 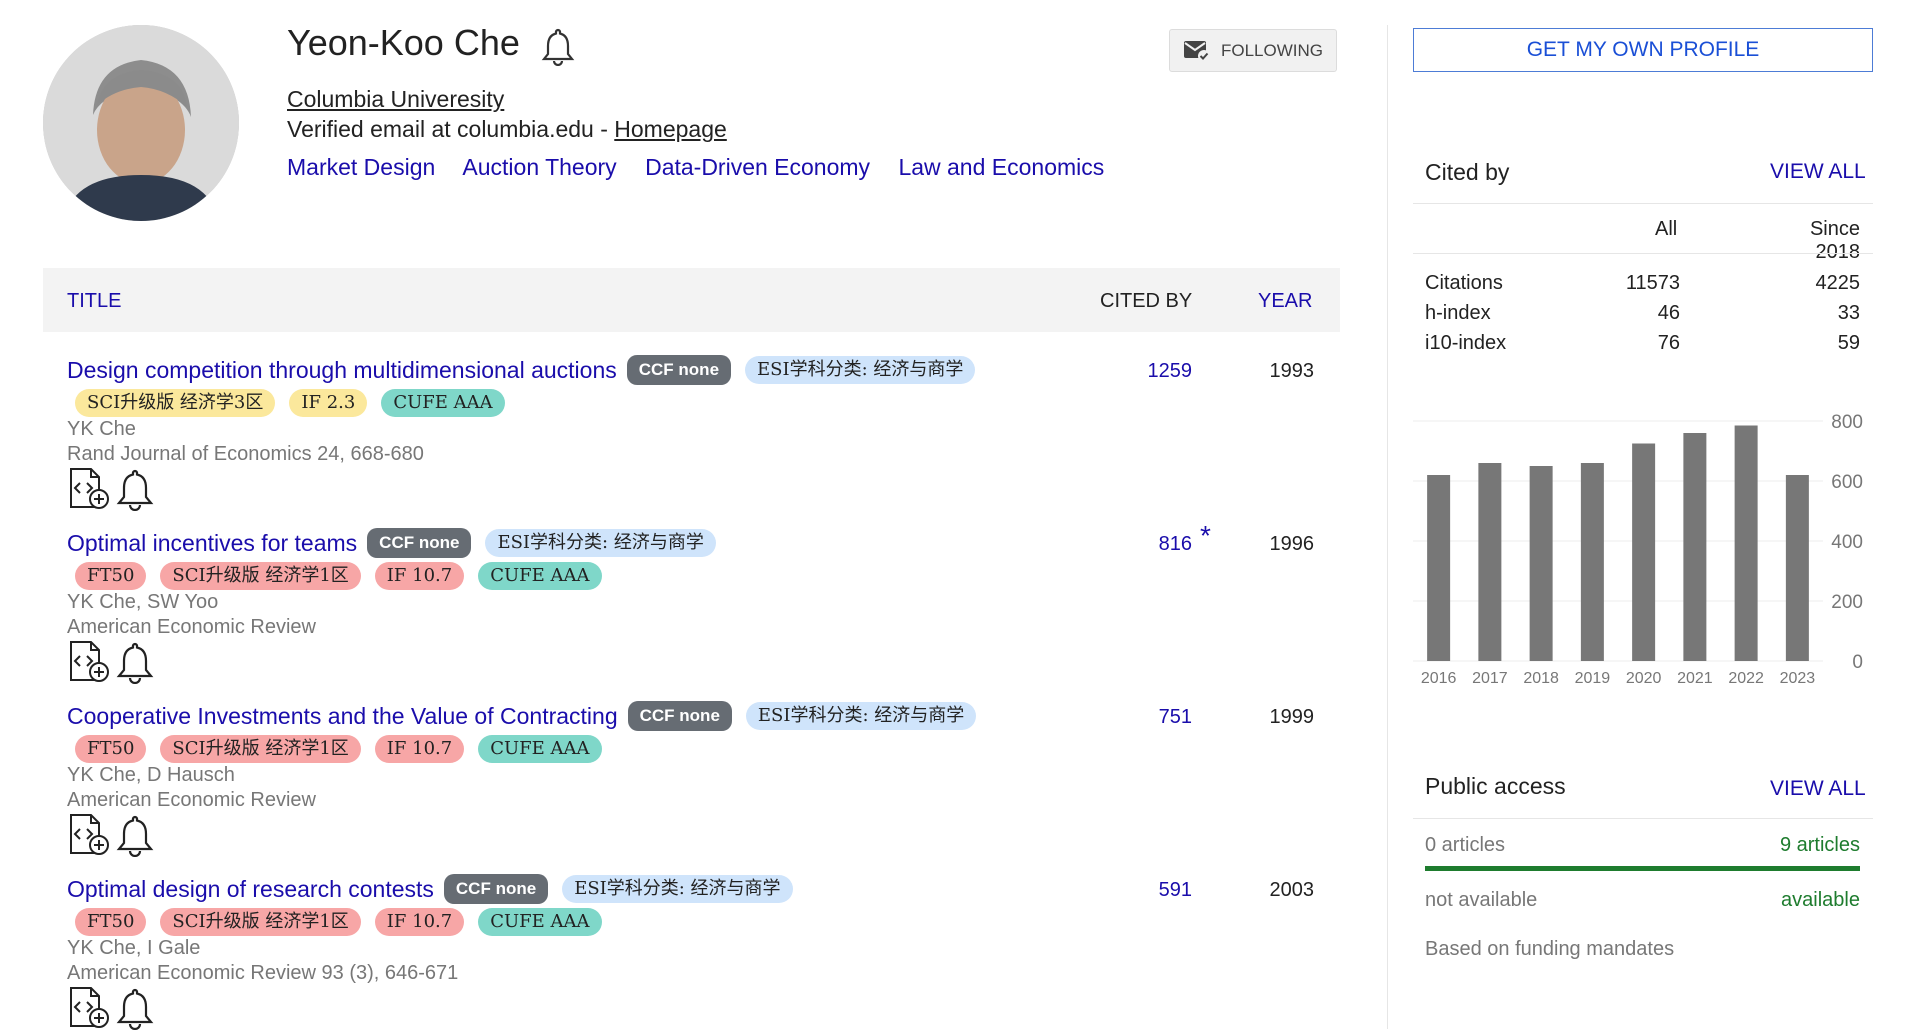 I want to click on x-tick-label: 2023, so click(x=1798, y=678).